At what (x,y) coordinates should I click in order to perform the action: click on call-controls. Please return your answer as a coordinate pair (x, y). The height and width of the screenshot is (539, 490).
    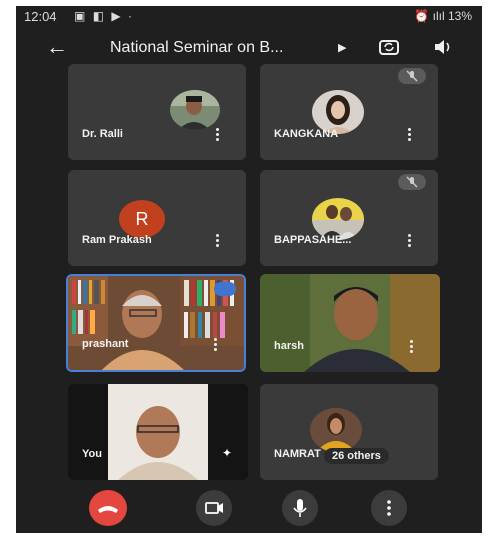
    Looking at the image, I should click on (249, 510).